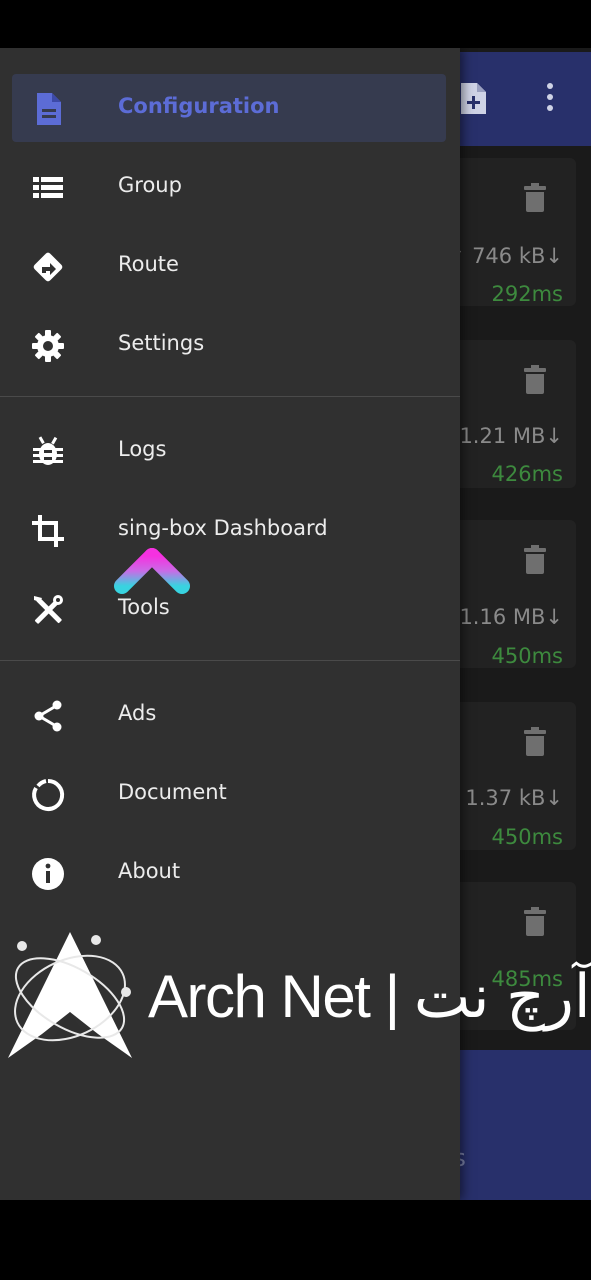 Image resolution: width=591 pixels, height=1280 pixels. What do you see at coordinates (48, 346) in the screenshot?
I see `gear-icon` at bounding box center [48, 346].